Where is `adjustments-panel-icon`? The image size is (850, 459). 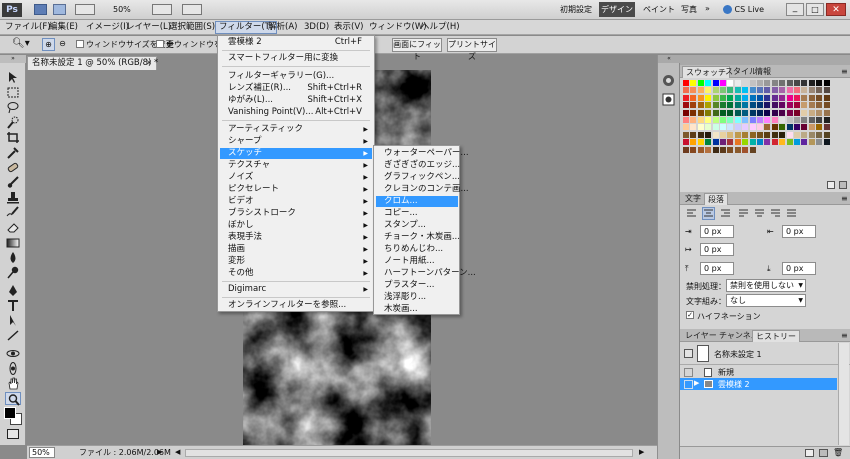
adjustments-panel-icon is located at coordinates (668, 99).